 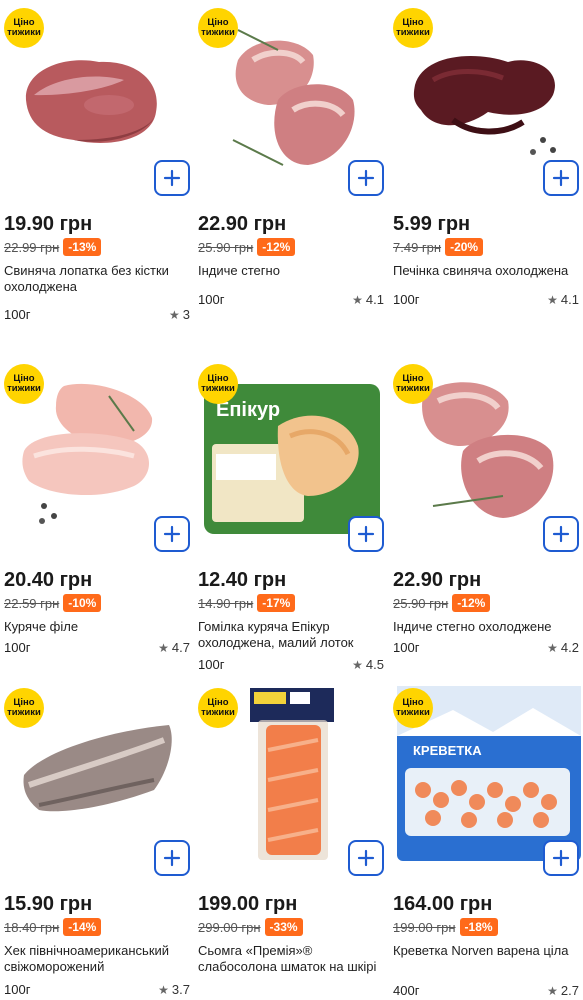 What do you see at coordinates (464, 247) in the screenshot?
I see `discount-badge: -20%` at bounding box center [464, 247].